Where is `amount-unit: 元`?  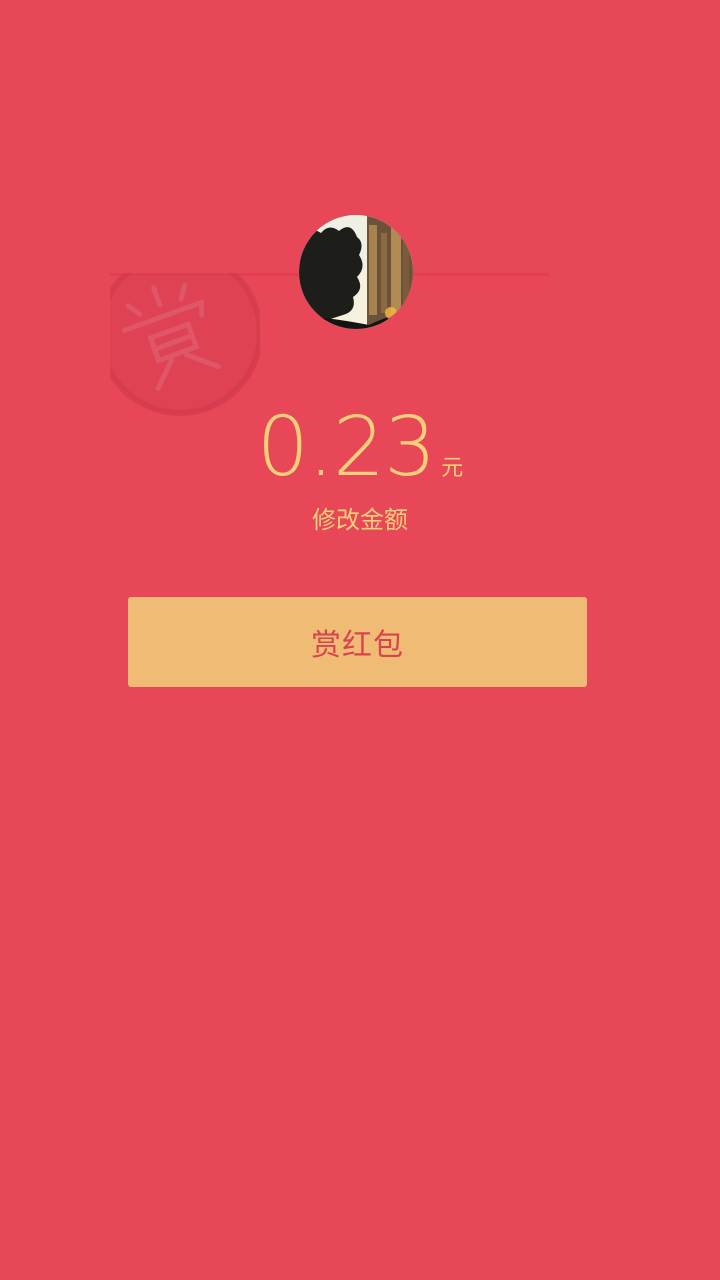
amount-unit: 元 is located at coordinates (452, 468).